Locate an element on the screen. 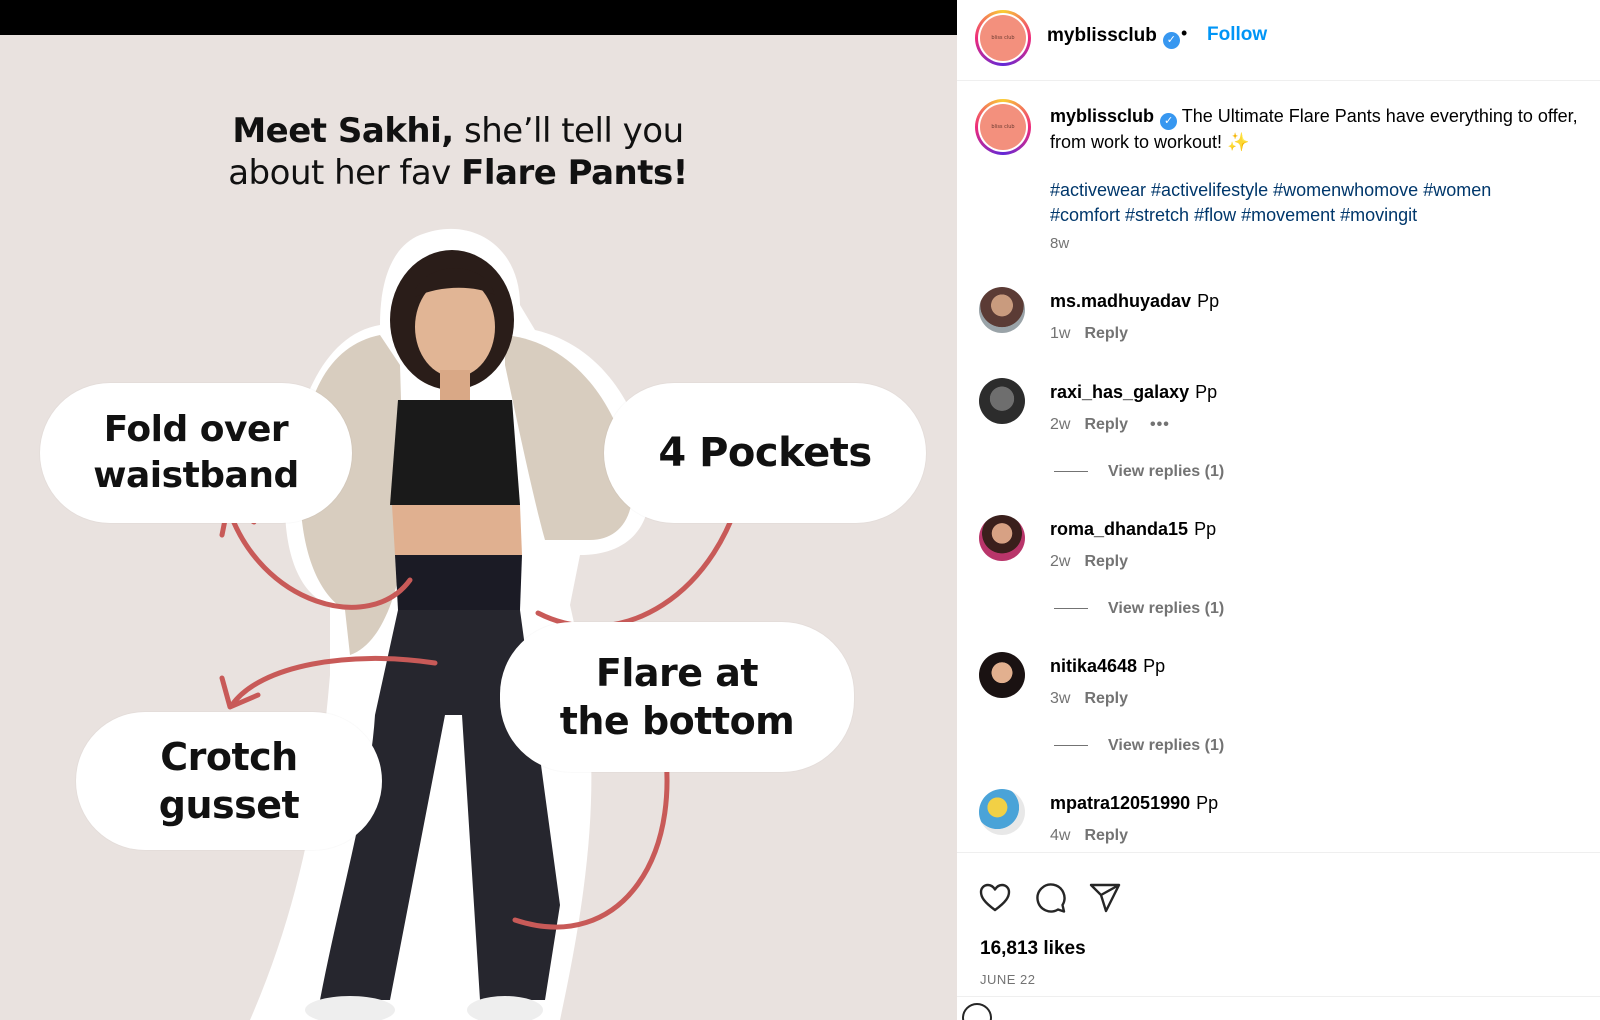  commenter-username: nitika4648 is located at coordinates (1093, 666).